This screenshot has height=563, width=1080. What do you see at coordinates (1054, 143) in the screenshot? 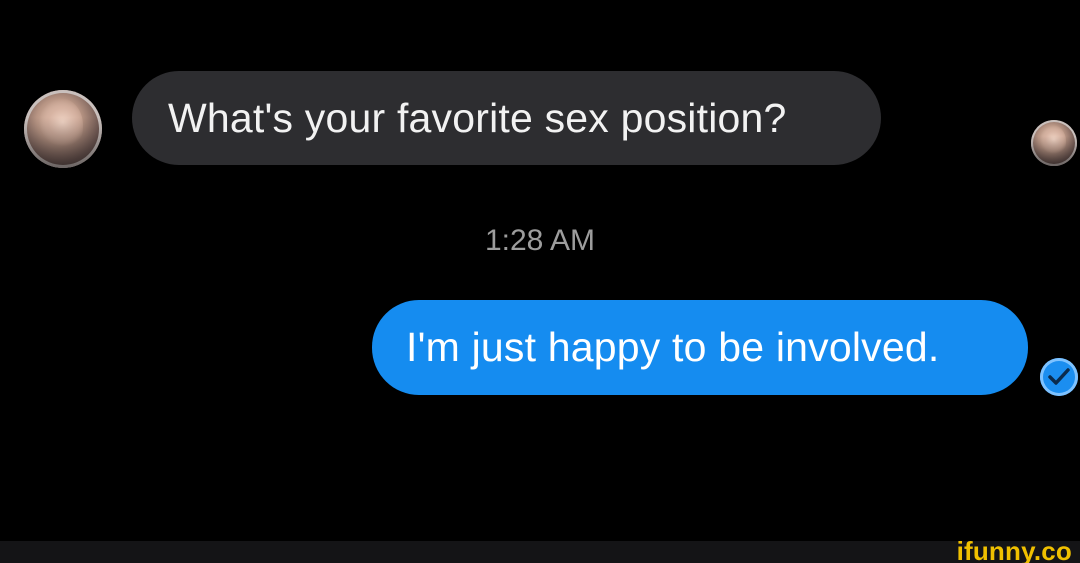
I see `read-receipt-avatar` at bounding box center [1054, 143].